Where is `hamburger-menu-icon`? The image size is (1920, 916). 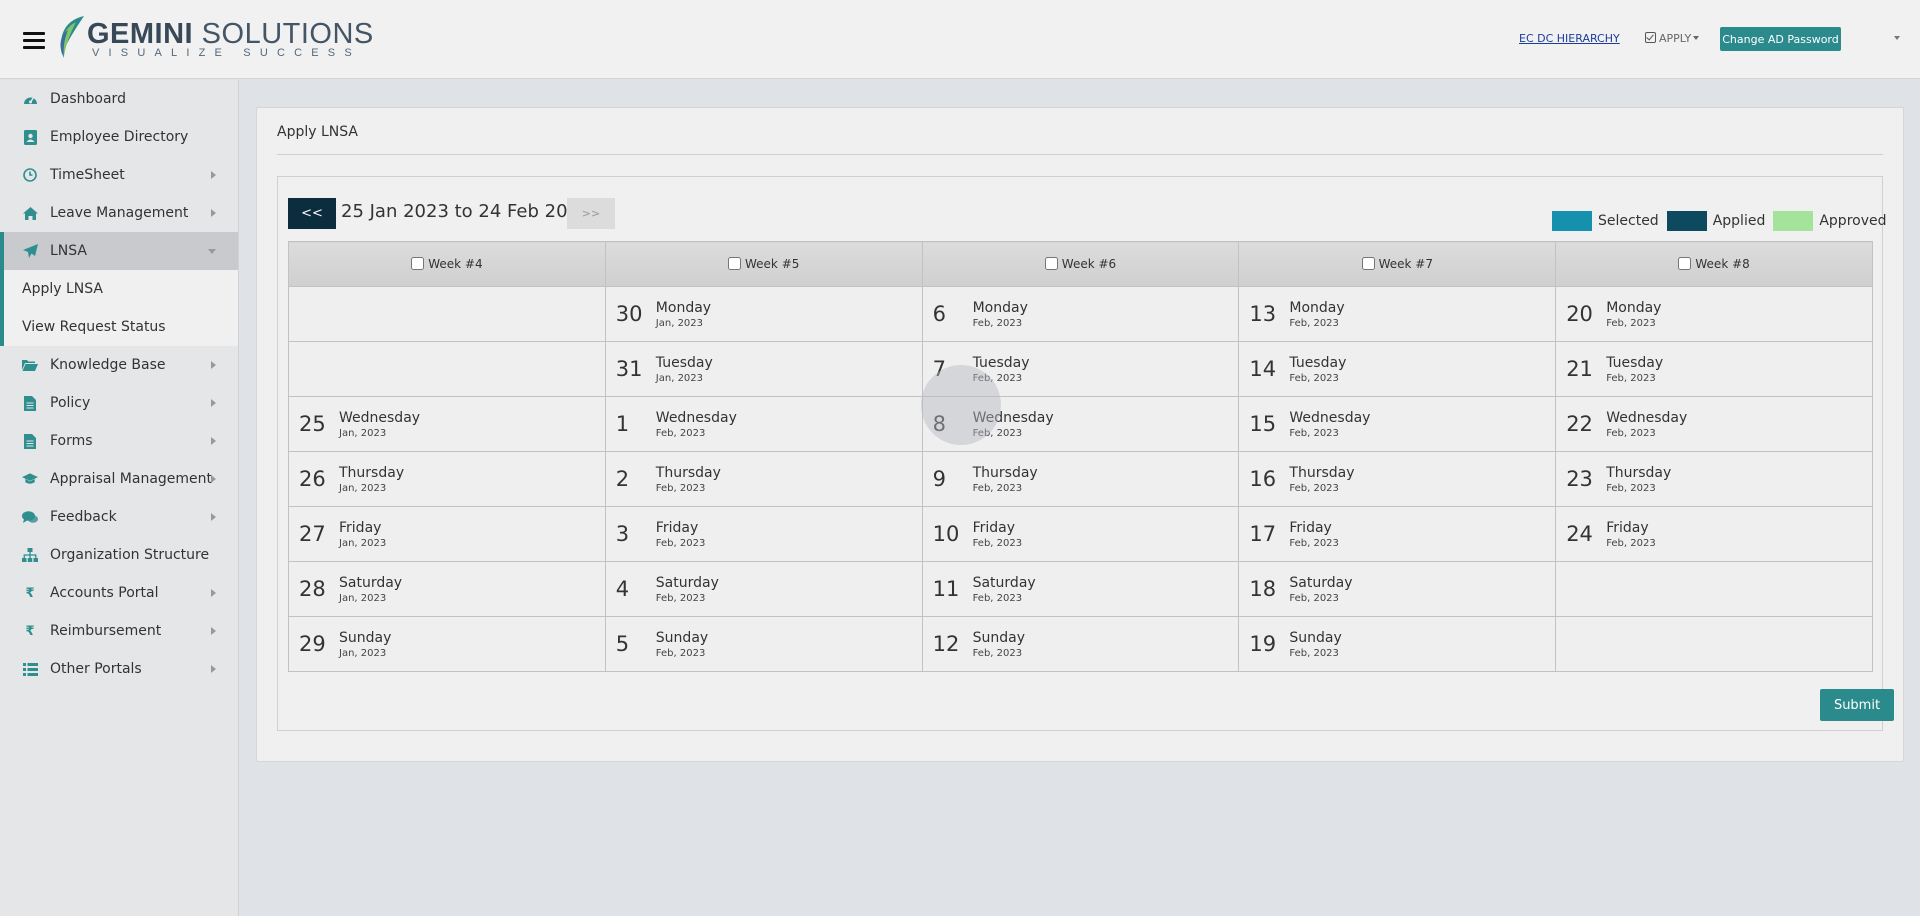 hamburger-menu-icon is located at coordinates (34, 41).